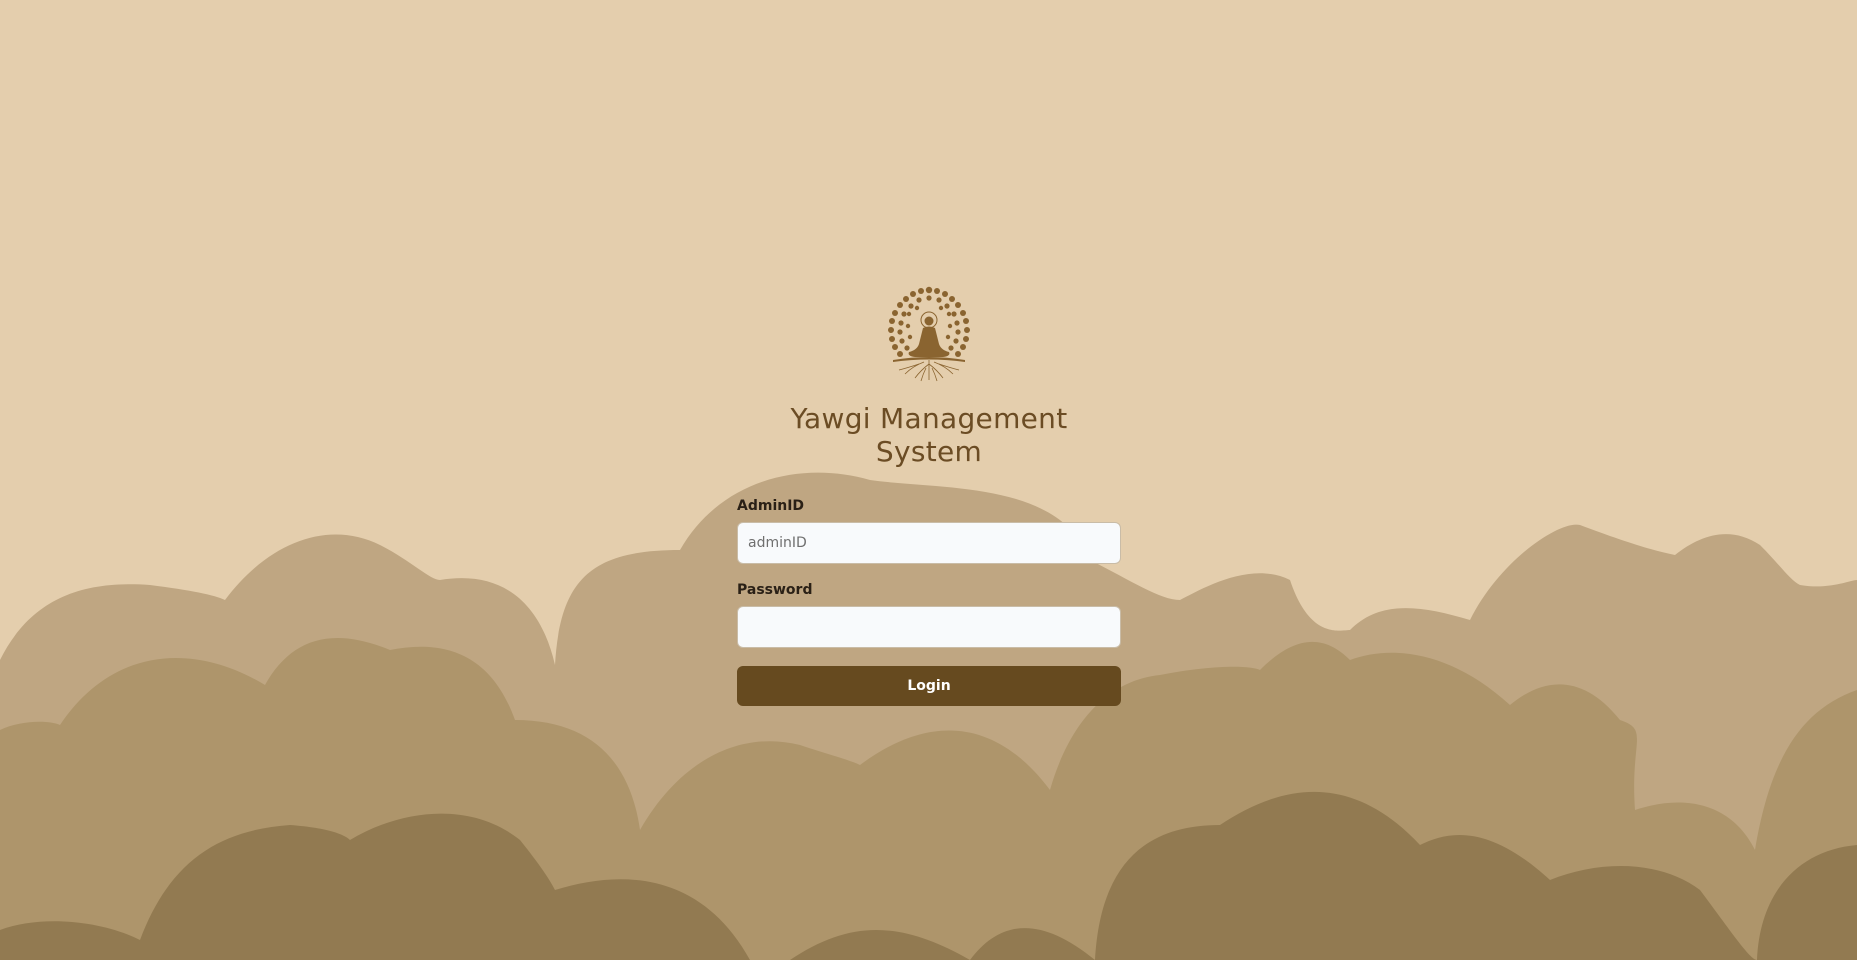 The width and height of the screenshot is (1857, 960). I want to click on password-label: Password, so click(775, 590).